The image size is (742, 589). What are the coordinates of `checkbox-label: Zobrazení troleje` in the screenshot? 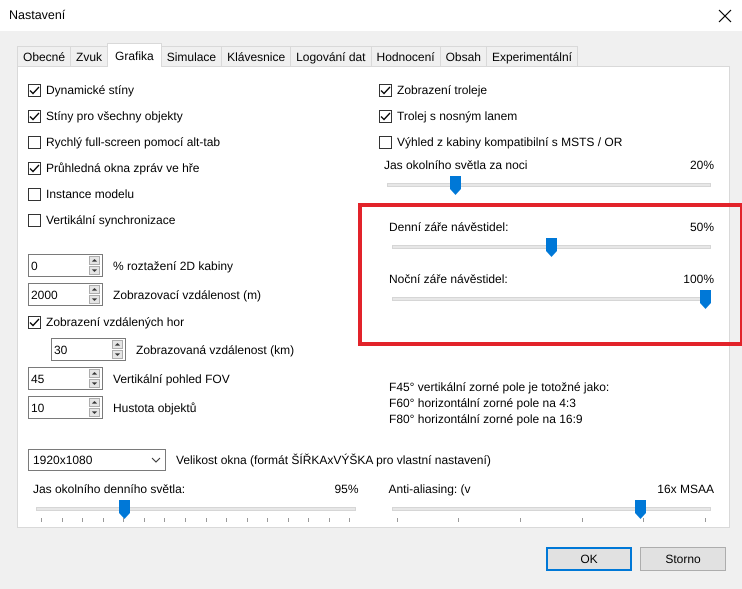 It's located at (442, 90).